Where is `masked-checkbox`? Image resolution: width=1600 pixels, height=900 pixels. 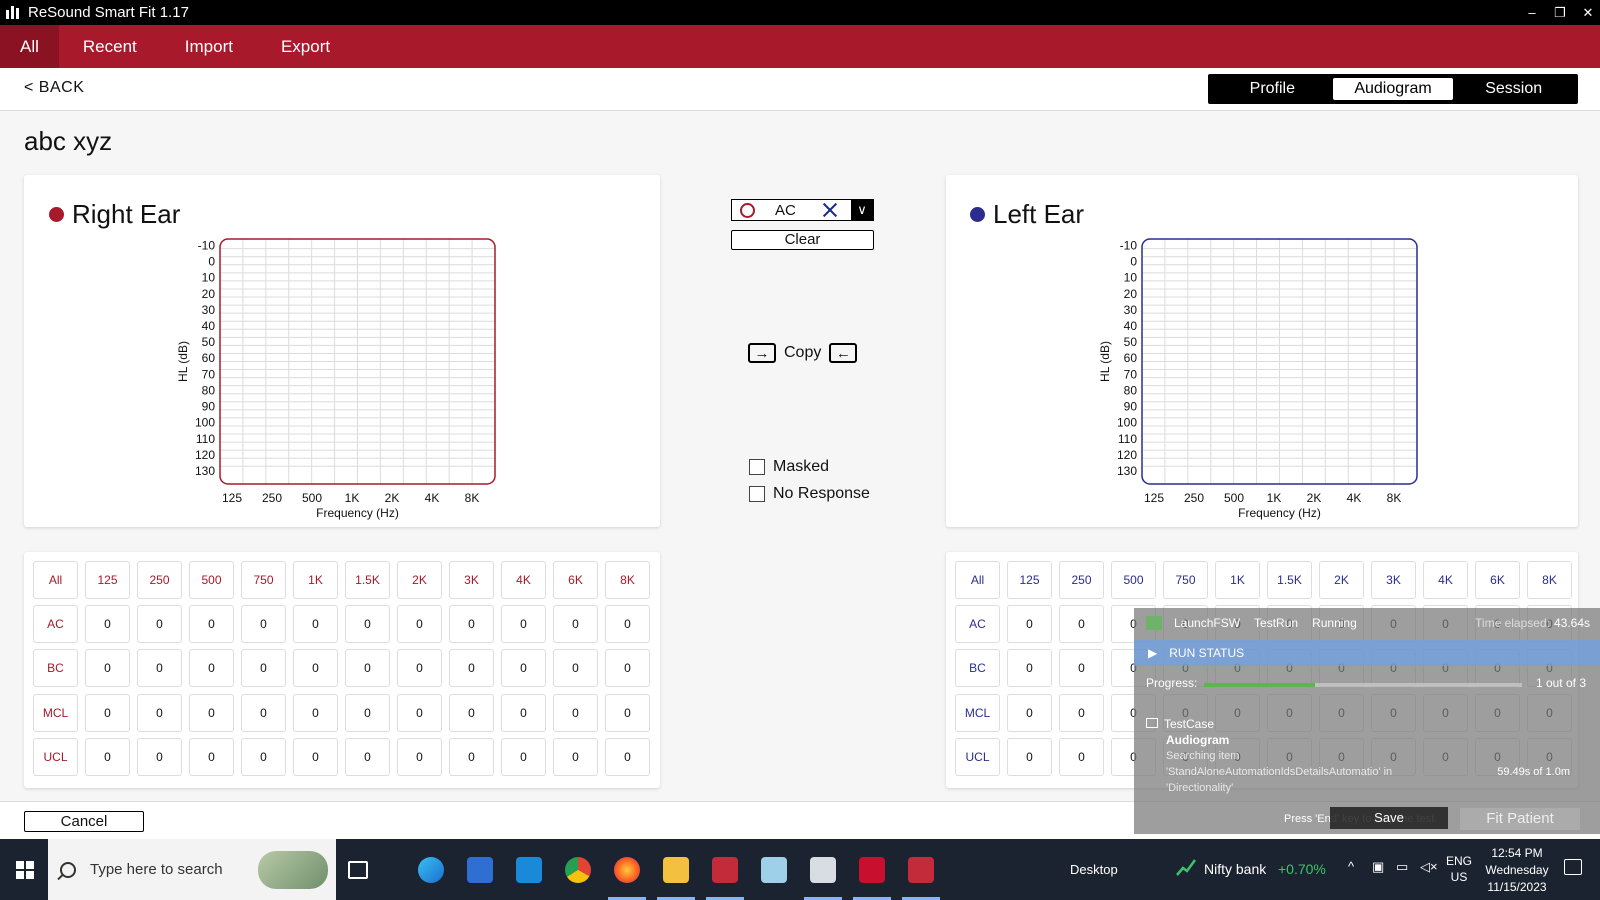 masked-checkbox is located at coordinates (757, 467).